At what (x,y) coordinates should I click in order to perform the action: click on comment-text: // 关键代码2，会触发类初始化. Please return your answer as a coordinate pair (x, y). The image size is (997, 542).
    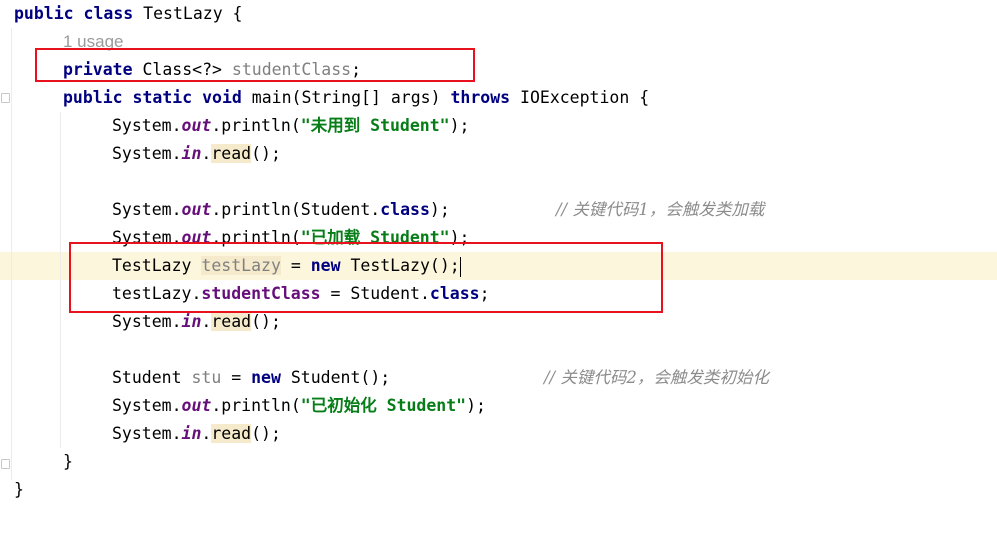
    Looking at the image, I should click on (656, 377).